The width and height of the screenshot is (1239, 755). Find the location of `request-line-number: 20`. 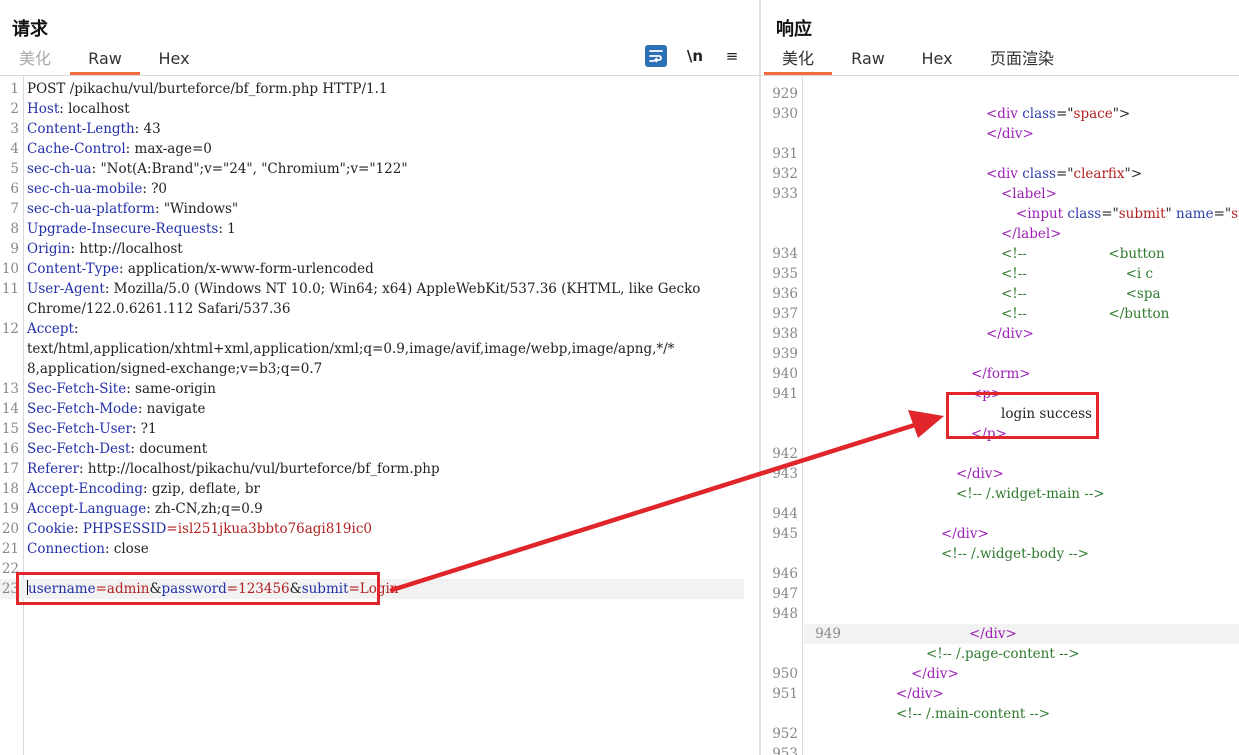

request-line-number: 20 is located at coordinates (10, 529).